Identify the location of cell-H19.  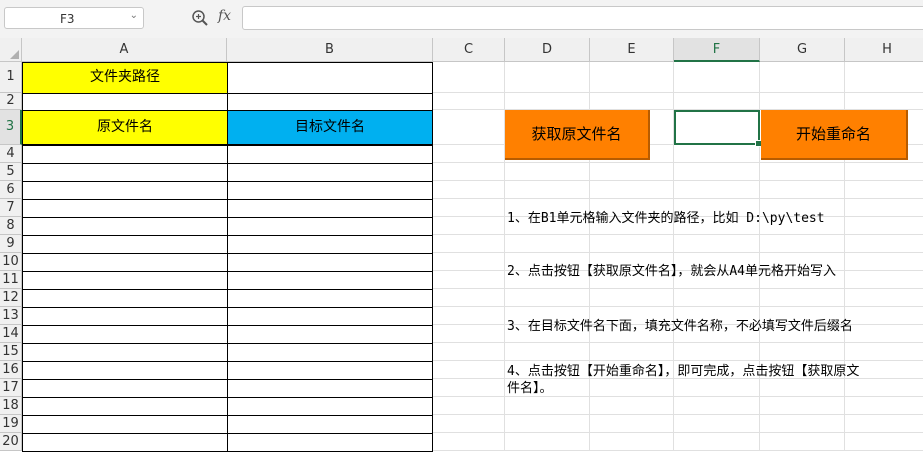
(884, 424).